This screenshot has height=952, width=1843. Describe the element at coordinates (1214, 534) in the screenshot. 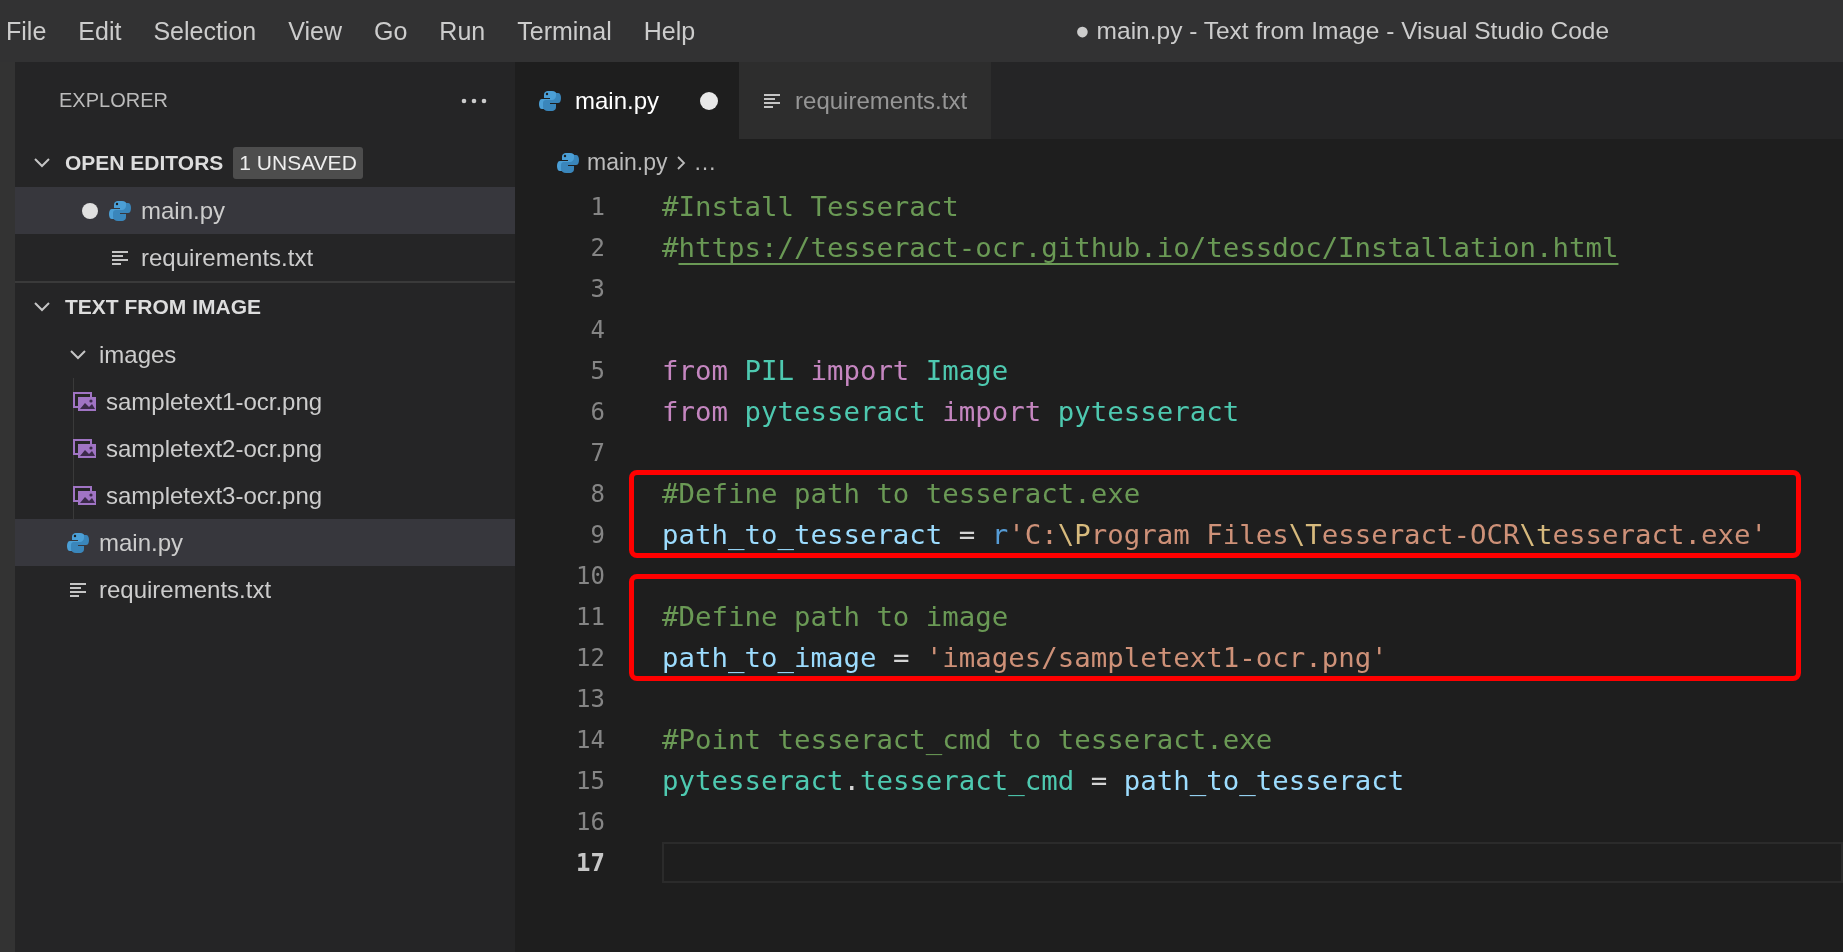

I see `code-line: path_to_tesseract = r'C:\Program Files\Tesseract-OCR\tesseract.exe'` at that location.